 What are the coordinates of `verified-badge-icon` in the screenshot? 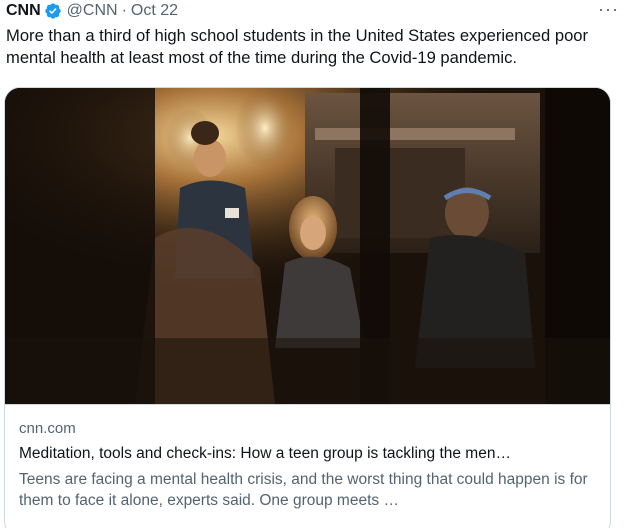 It's located at (53, 11).